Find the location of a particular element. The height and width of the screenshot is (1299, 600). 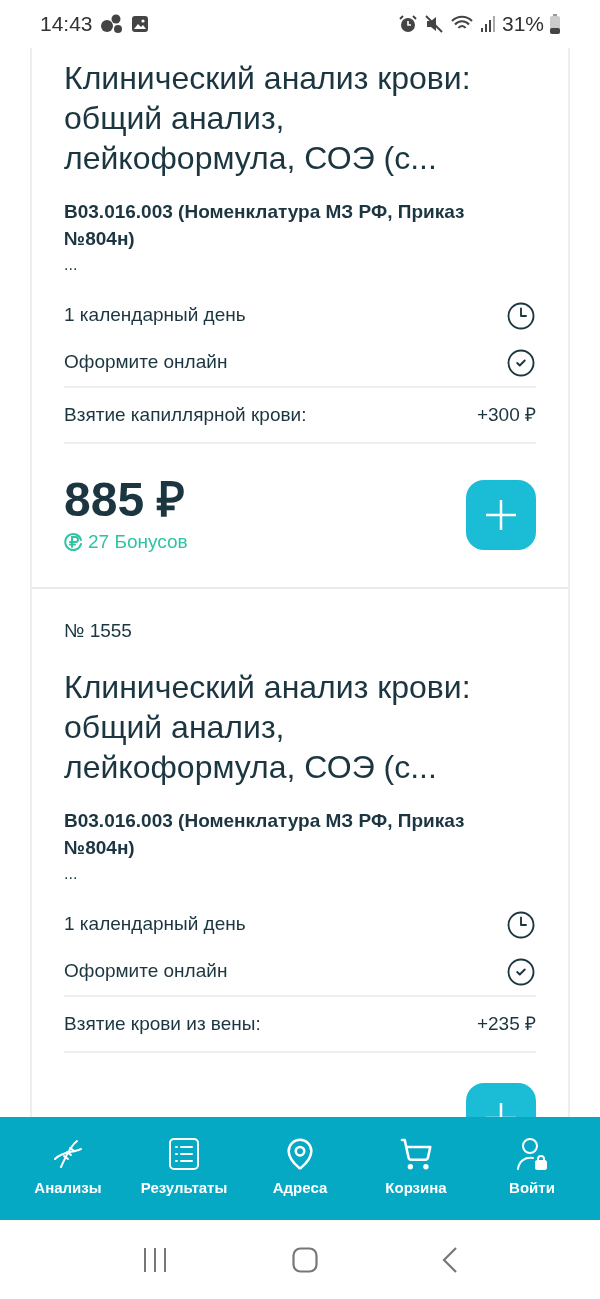

extra-price: +235 ₽ is located at coordinates (506, 1023).